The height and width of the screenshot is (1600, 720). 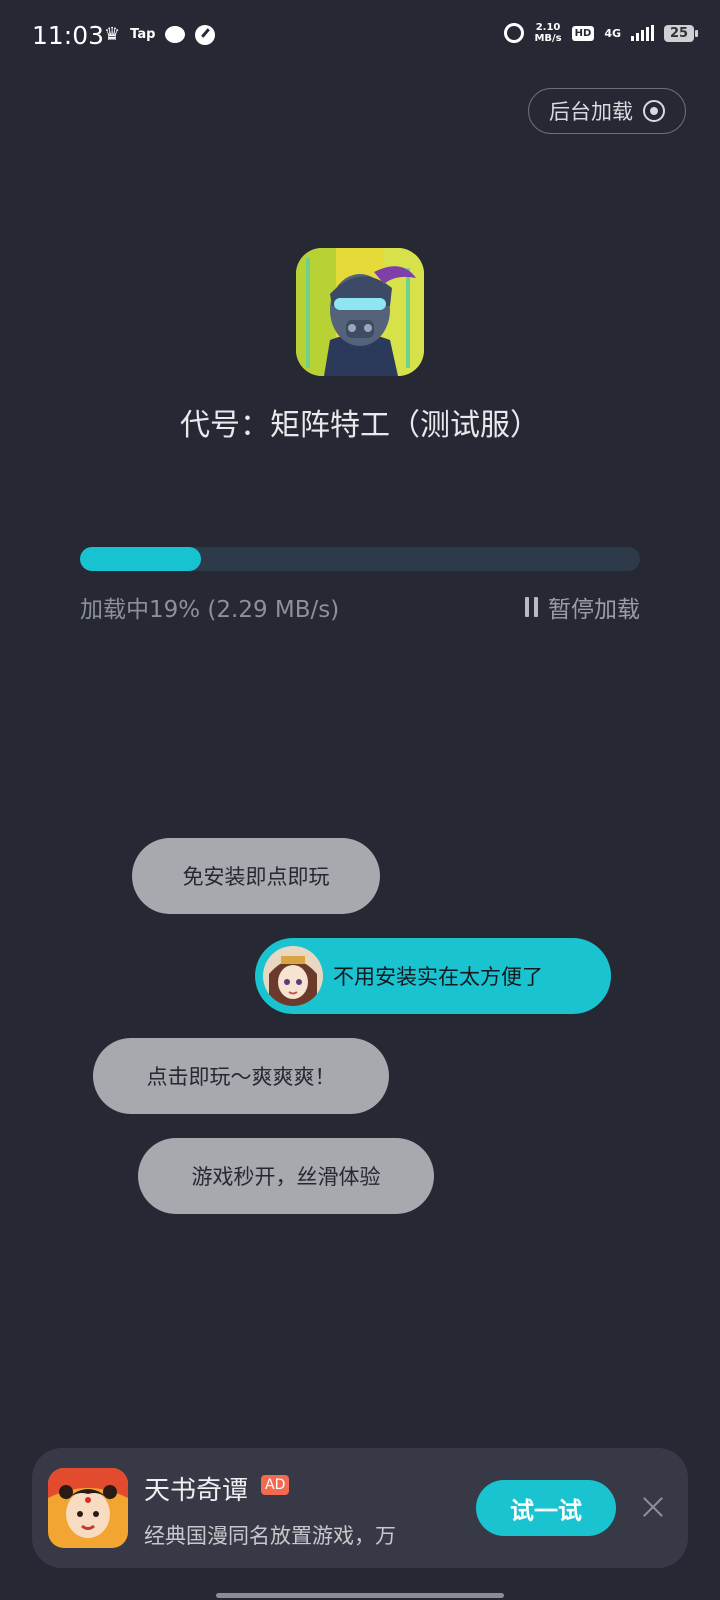 I want to click on progress-bar-fill, so click(x=141, y=559).